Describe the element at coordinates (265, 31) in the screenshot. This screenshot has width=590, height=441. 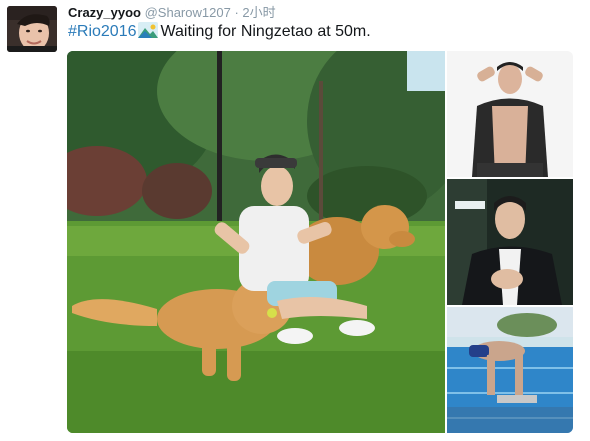
I see `tweet-body: Waiting for Ningzetao at 50m.` at that location.